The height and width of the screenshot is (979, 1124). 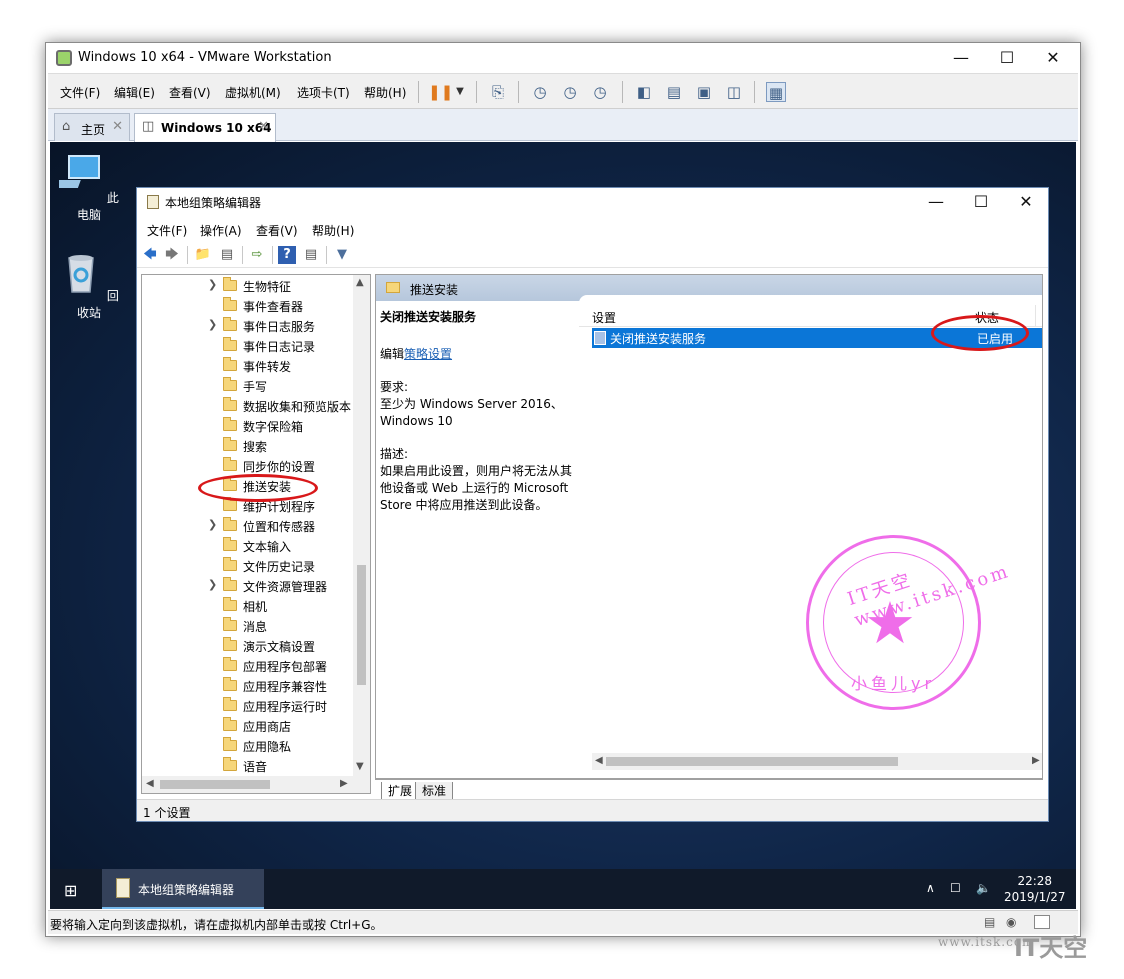 I want to click on tree-item: ❯ 文件资源管理器, so click(x=249, y=586).